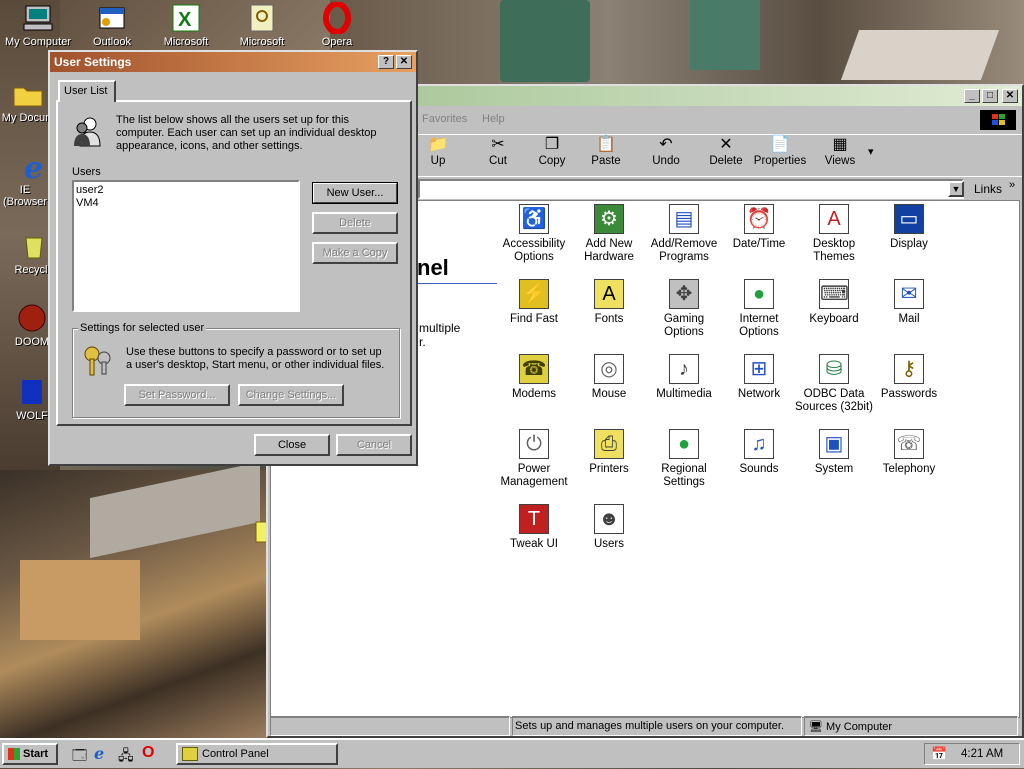  Describe the element at coordinates (355, 223) in the screenshot. I see `delete-button: Delete` at that location.